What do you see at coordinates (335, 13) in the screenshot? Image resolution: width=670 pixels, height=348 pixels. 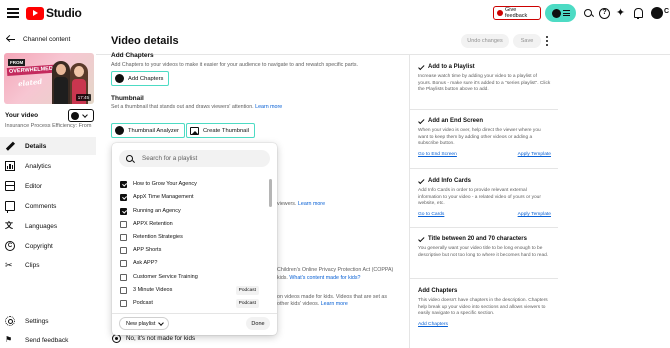 I see `top-bar: Studio Give feedback ? ✦ C` at bounding box center [335, 13].